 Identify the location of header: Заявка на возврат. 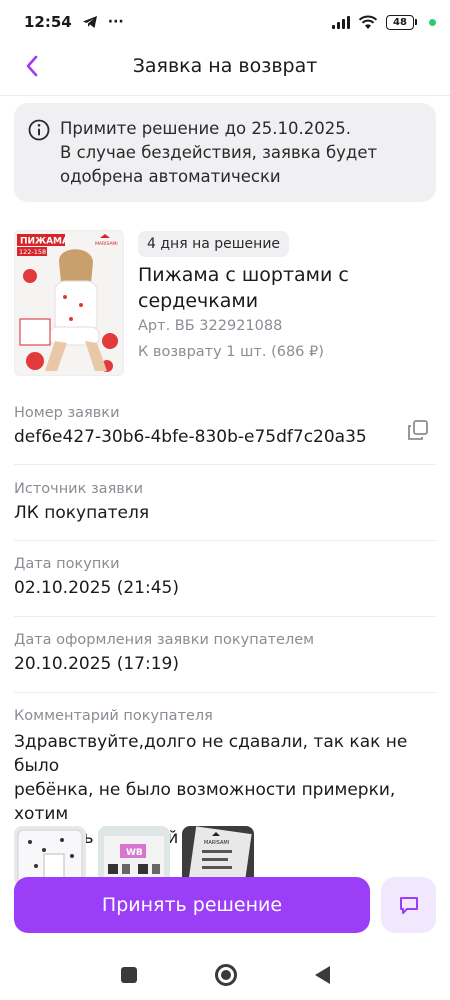
(225, 66).